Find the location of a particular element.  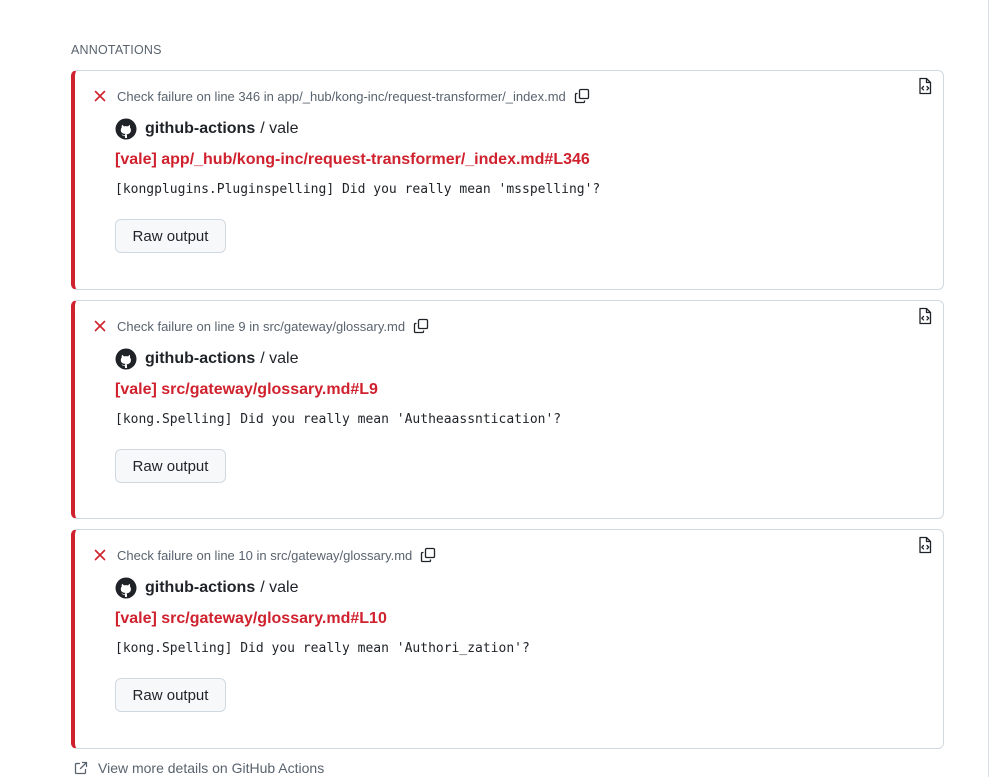

view-more-details-link: View more details on GitHub Actions is located at coordinates (198, 768).